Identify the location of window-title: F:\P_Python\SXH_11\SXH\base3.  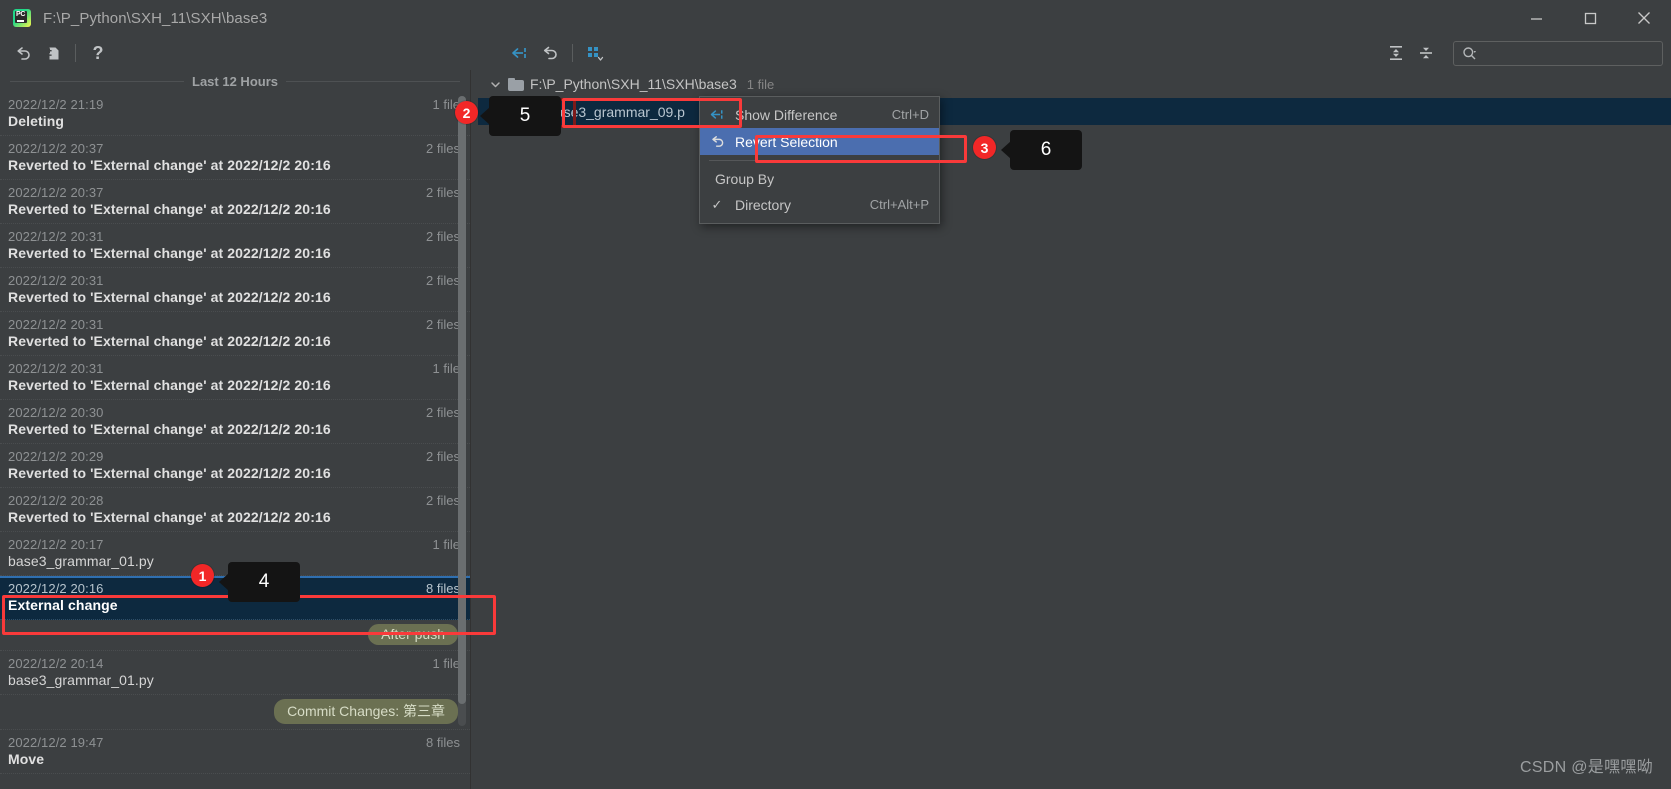
(155, 18).